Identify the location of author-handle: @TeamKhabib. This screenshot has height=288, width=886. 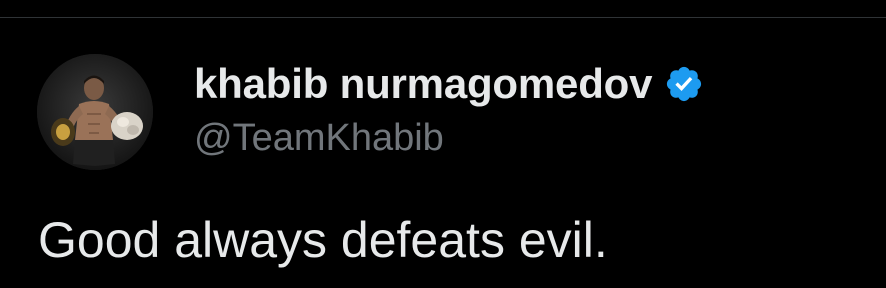
(319, 138).